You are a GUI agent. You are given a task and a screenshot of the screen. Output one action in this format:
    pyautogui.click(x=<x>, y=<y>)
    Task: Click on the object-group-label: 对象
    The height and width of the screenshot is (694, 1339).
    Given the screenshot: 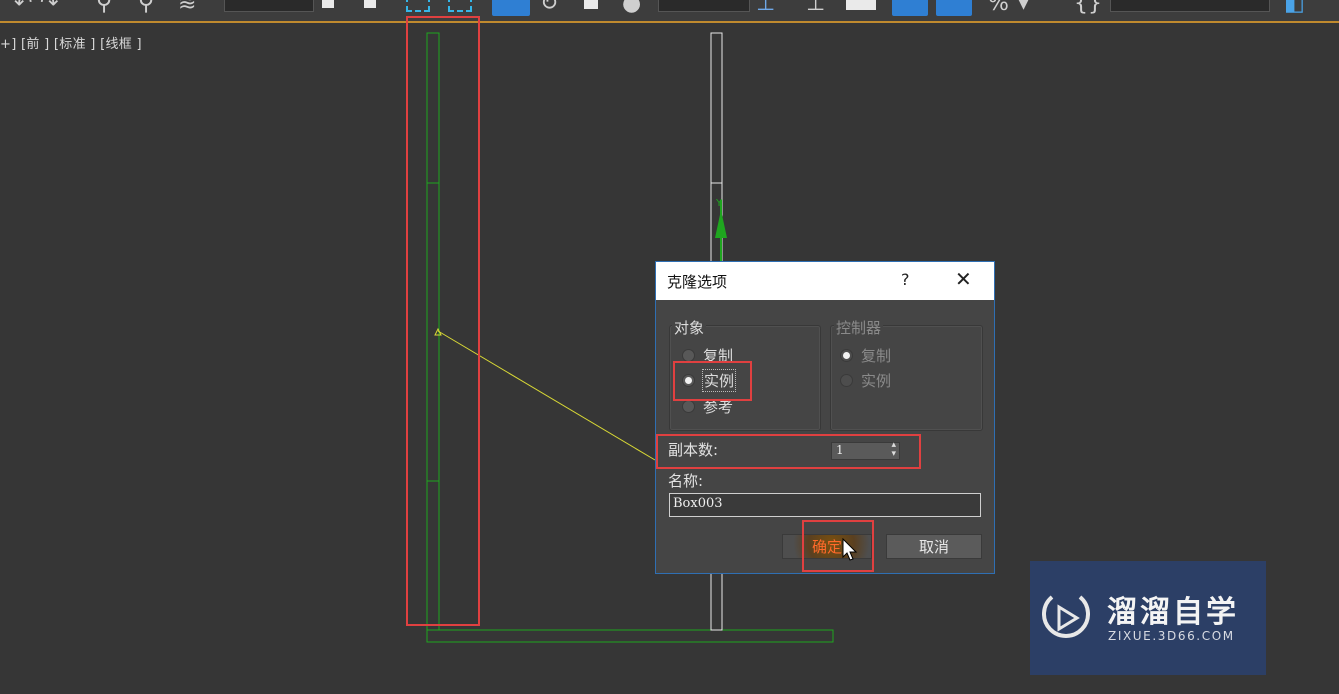 What is the action you would take?
    pyautogui.click(x=689, y=327)
    